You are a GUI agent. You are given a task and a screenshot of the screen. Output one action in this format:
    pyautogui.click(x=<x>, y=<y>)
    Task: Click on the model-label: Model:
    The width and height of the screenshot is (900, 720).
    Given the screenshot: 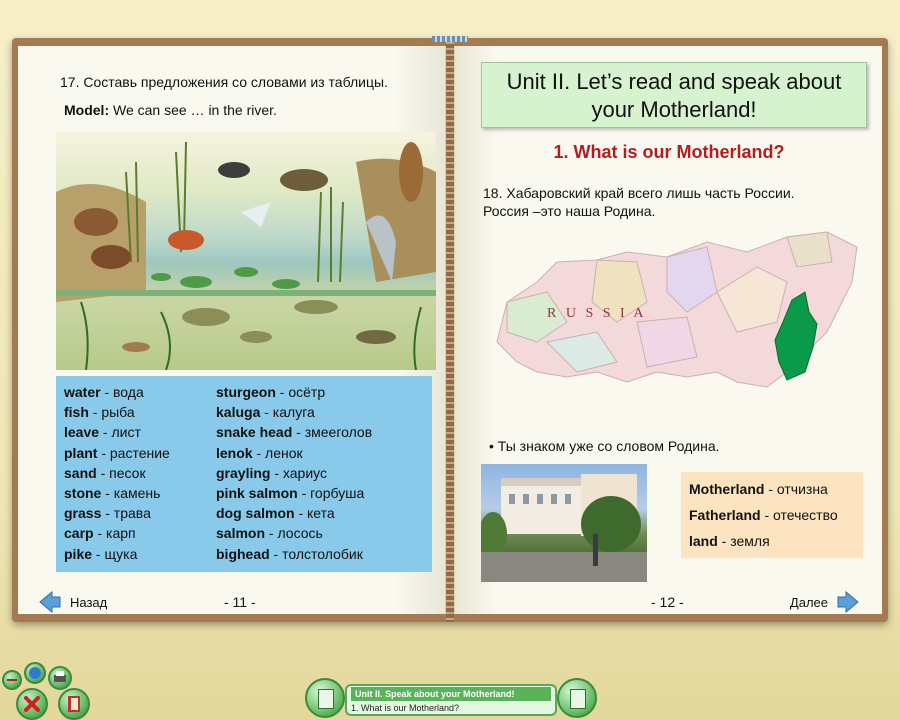 What is the action you would take?
    pyautogui.click(x=87, y=110)
    